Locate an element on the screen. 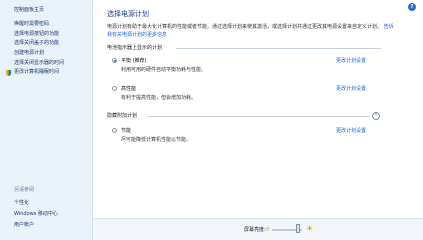 Image resolution: width=423 pixels, height=240 pixels. group-header-shown-plans: 电池指示器上显示的计划 is located at coordinates (135, 48).